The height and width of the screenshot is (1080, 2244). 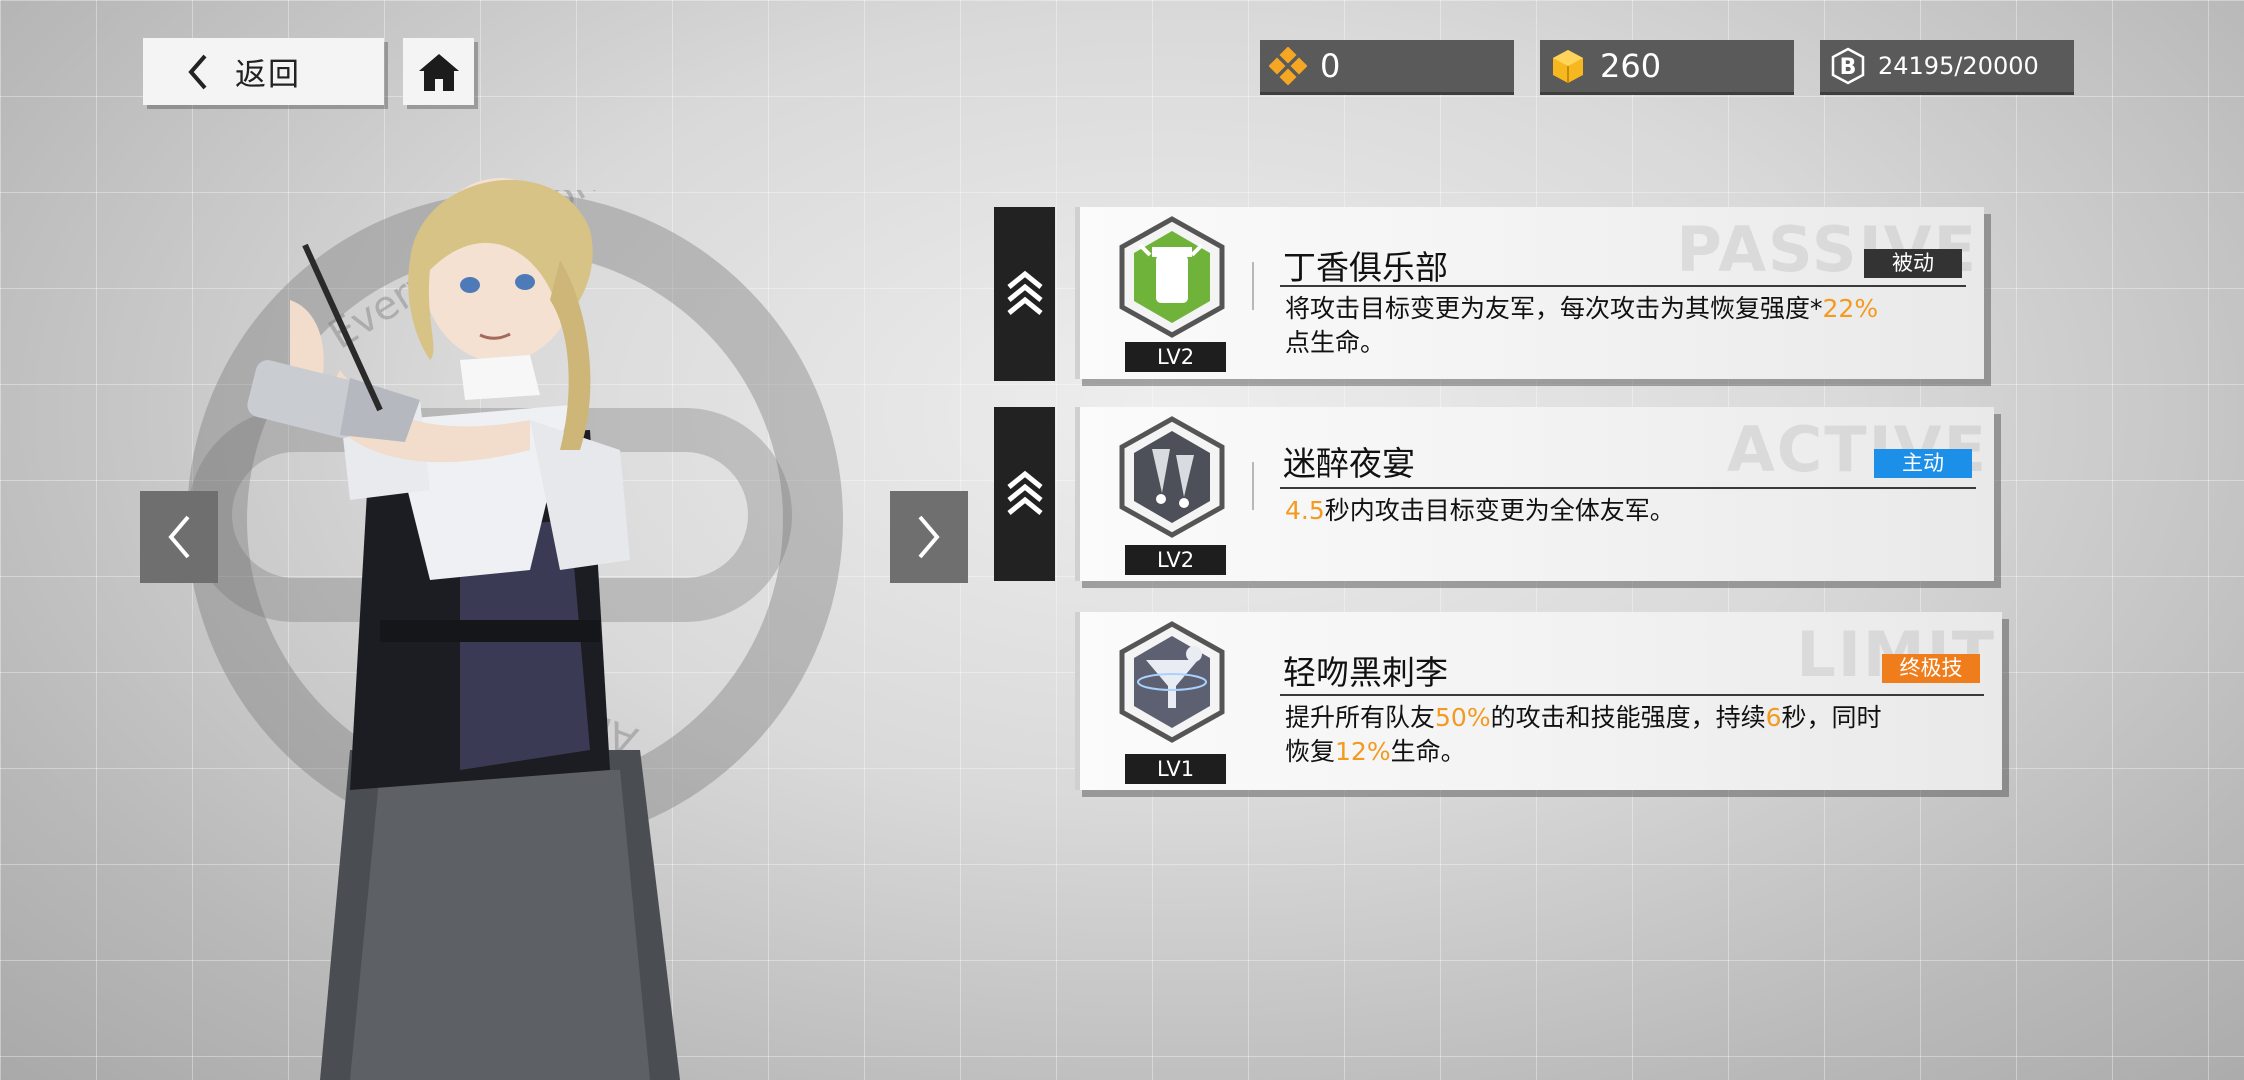 I want to click on back-button: 返回, so click(x=263, y=71).